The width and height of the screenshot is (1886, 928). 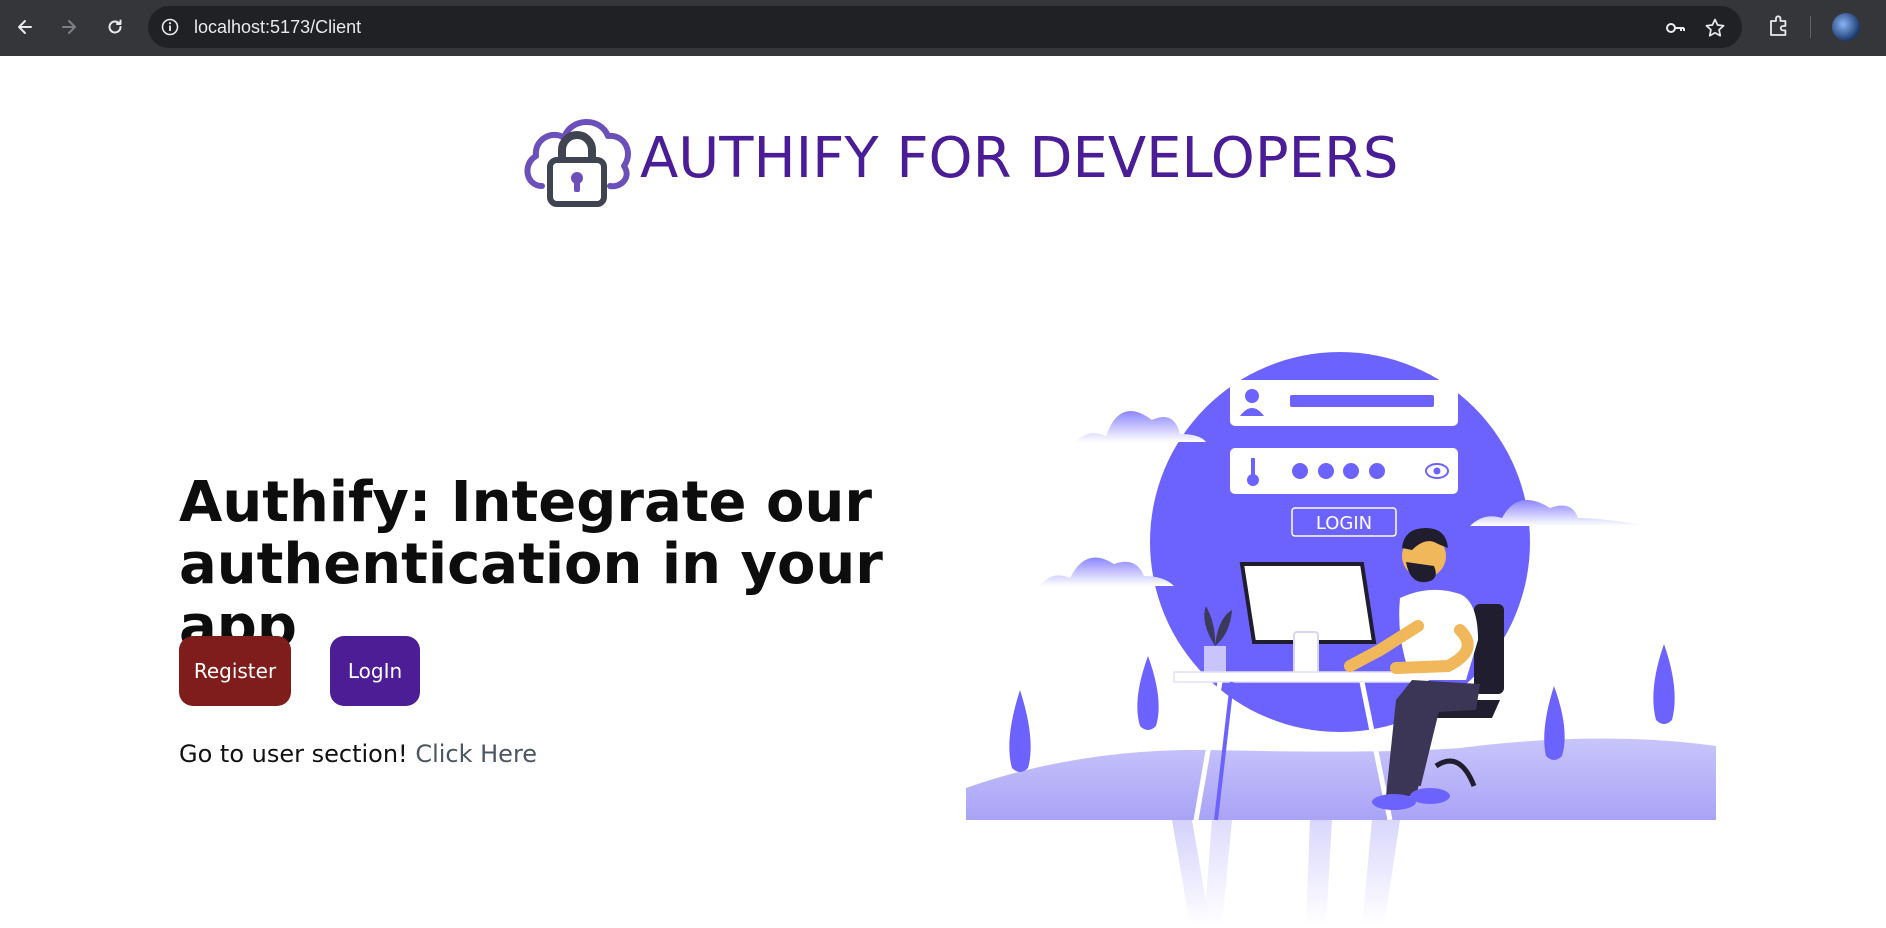 I want to click on user-section-prompt: Go to user section! Click Here, so click(x=358, y=754).